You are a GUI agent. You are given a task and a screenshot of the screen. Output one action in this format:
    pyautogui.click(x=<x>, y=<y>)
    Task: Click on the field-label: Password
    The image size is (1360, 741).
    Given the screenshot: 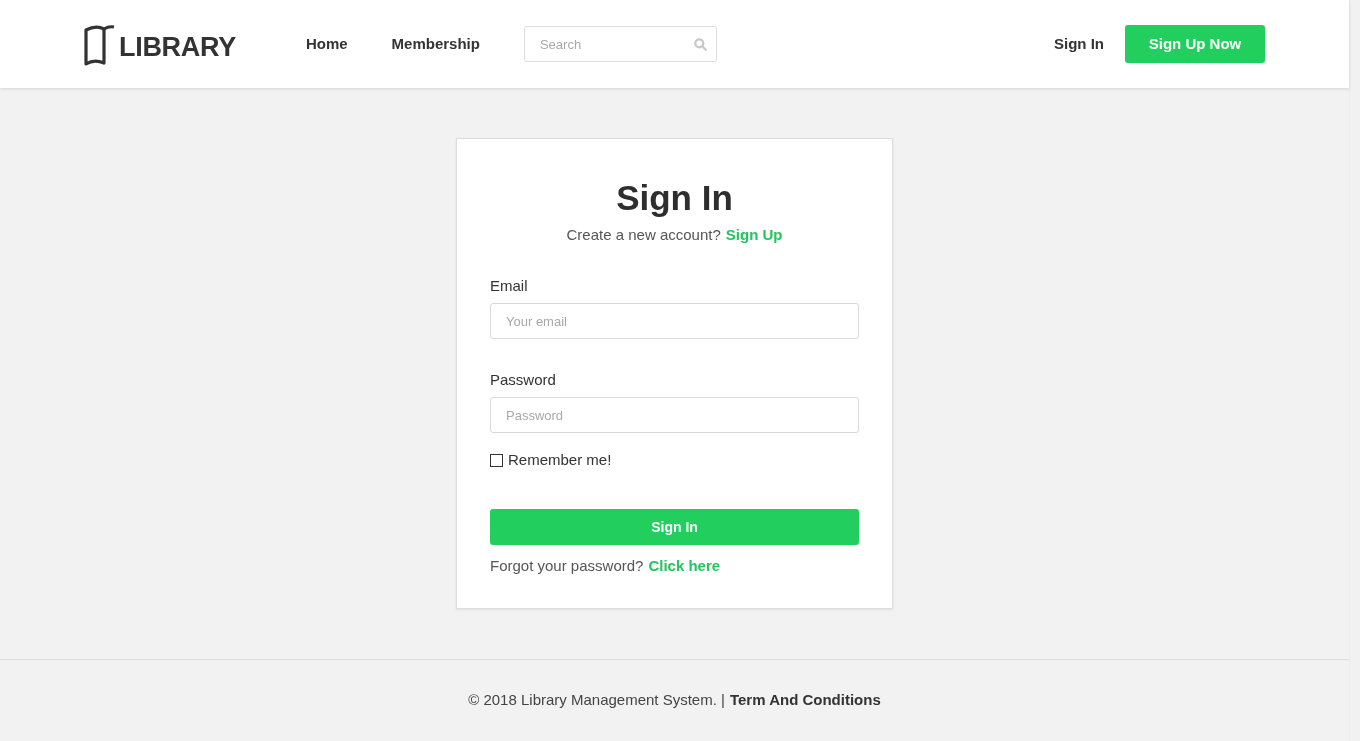 What is the action you would take?
    pyautogui.click(x=523, y=380)
    